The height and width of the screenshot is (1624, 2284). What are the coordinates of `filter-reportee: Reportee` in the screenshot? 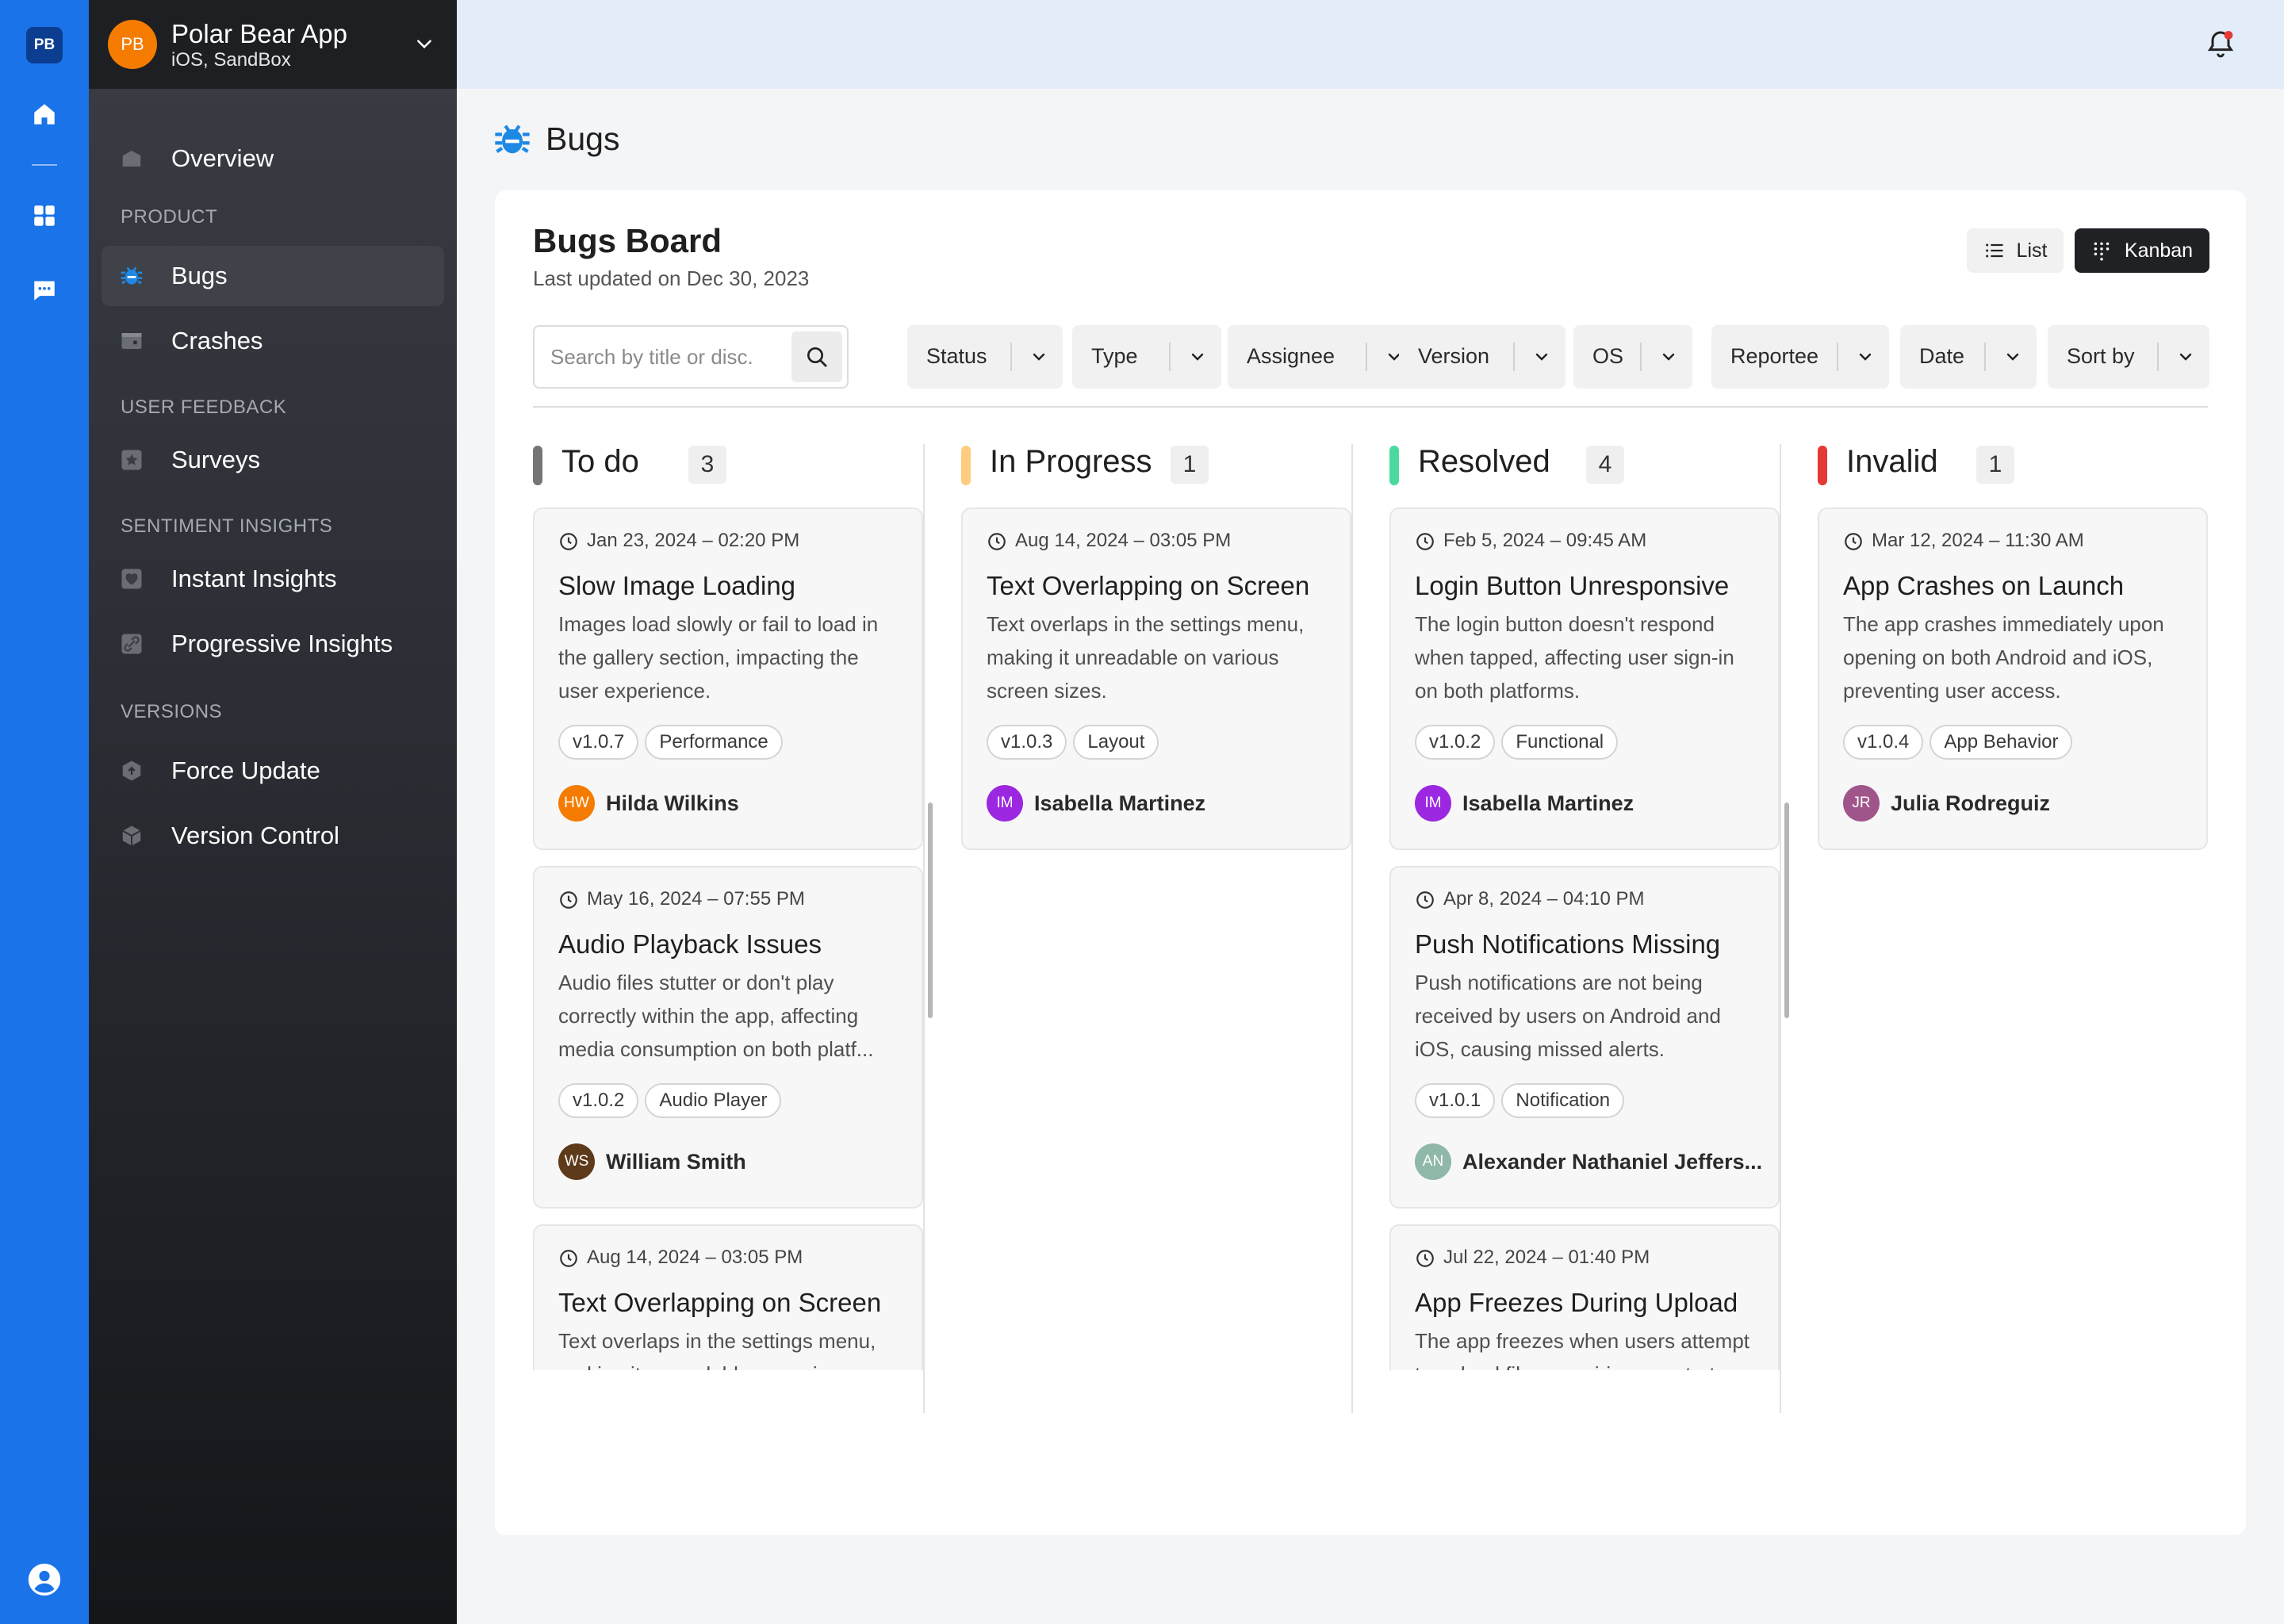 It's located at (1800, 357).